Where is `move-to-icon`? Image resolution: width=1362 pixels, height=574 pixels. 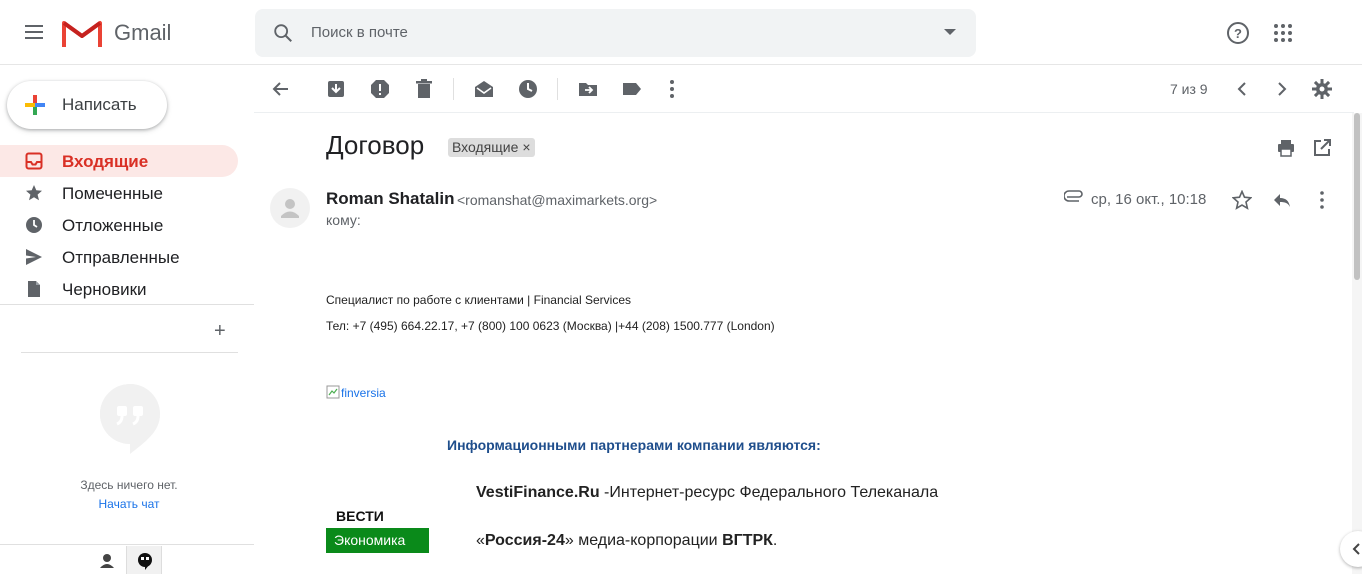
move-to-icon is located at coordinates (588, 89).